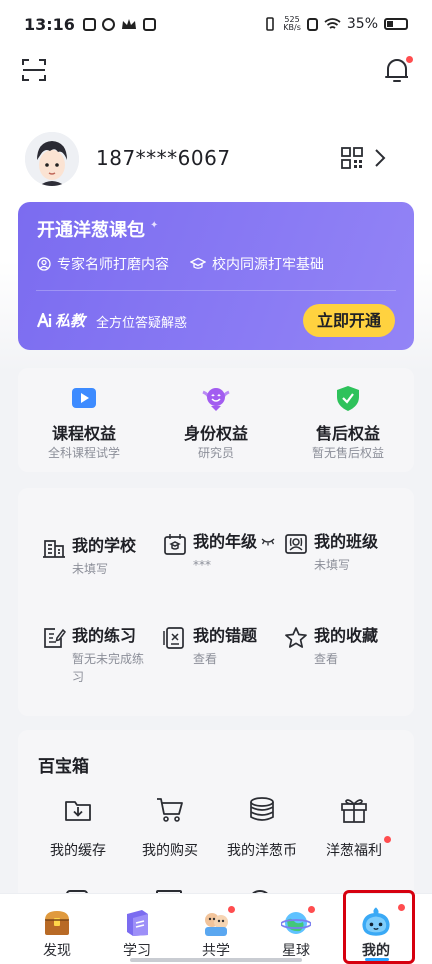 The height and width of the screenshot is (964, 432). What do you see at coordinates (312, 24) in the screenshot?
I see `sim-icon` at bounding box center [312, 24].